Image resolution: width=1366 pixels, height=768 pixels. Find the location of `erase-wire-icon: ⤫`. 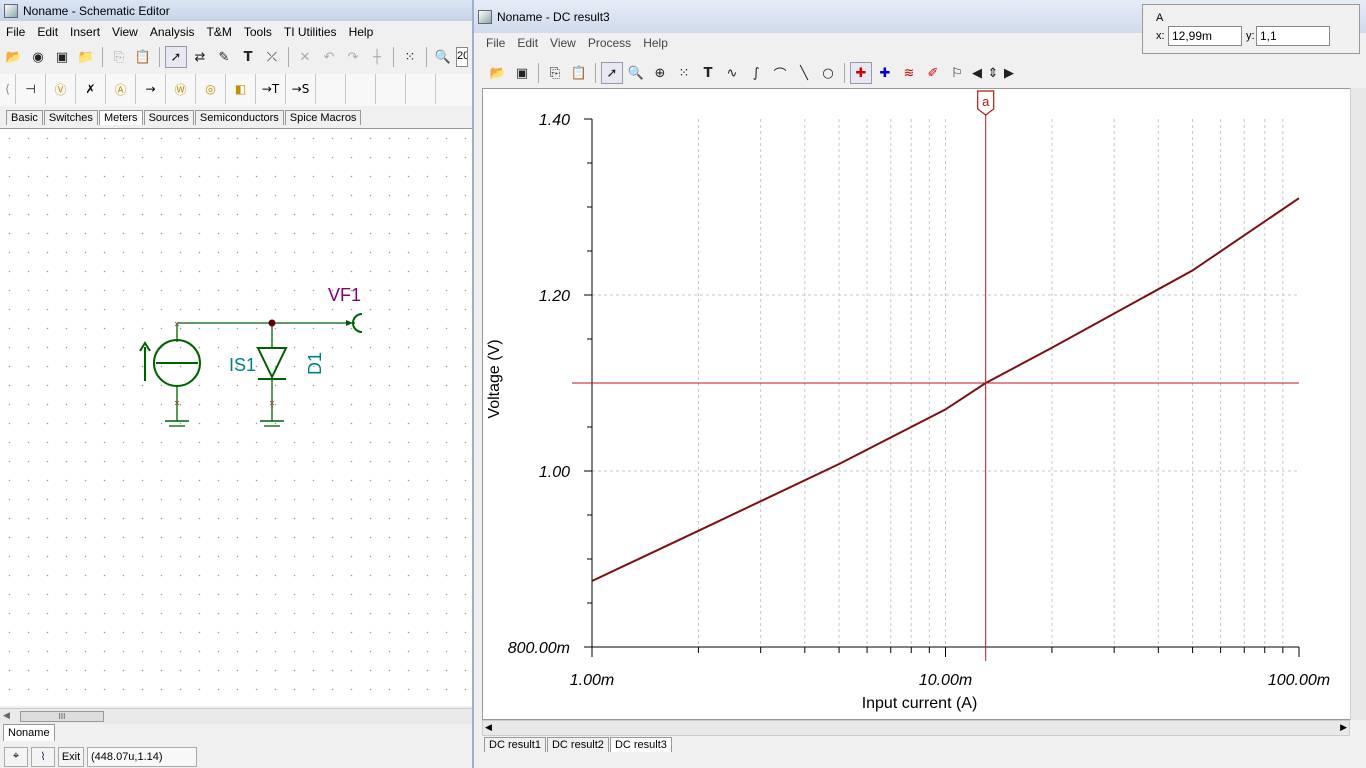

erase-wire-icon: ⤫ is located at coordinates (272, 57).